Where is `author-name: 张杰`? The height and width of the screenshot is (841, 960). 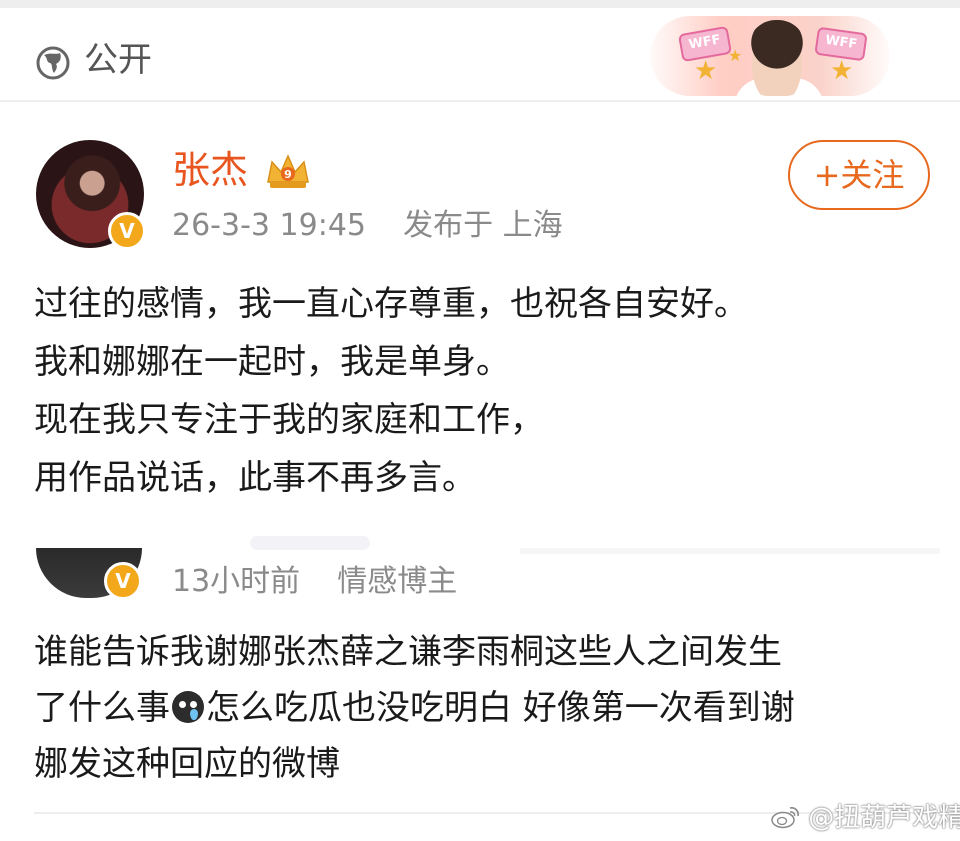
author-name: 张杰 is located at coordinates (210, 170).